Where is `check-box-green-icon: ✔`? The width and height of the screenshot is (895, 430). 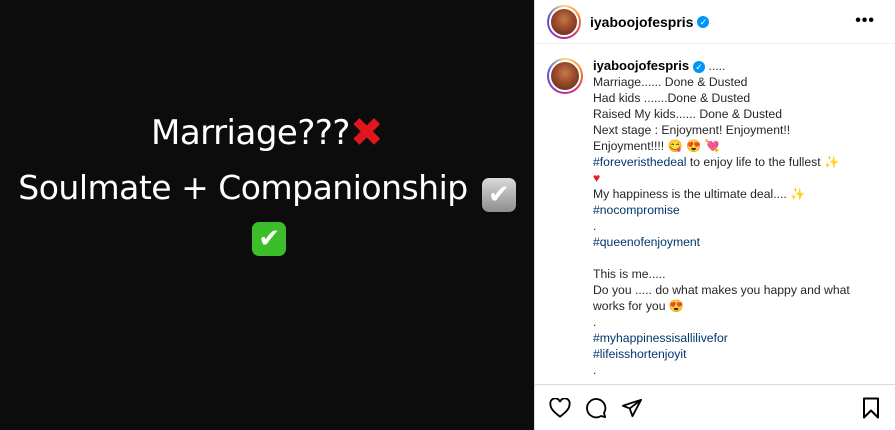
check-box-green-icon: ✔ is located at coordinates (269, 239).